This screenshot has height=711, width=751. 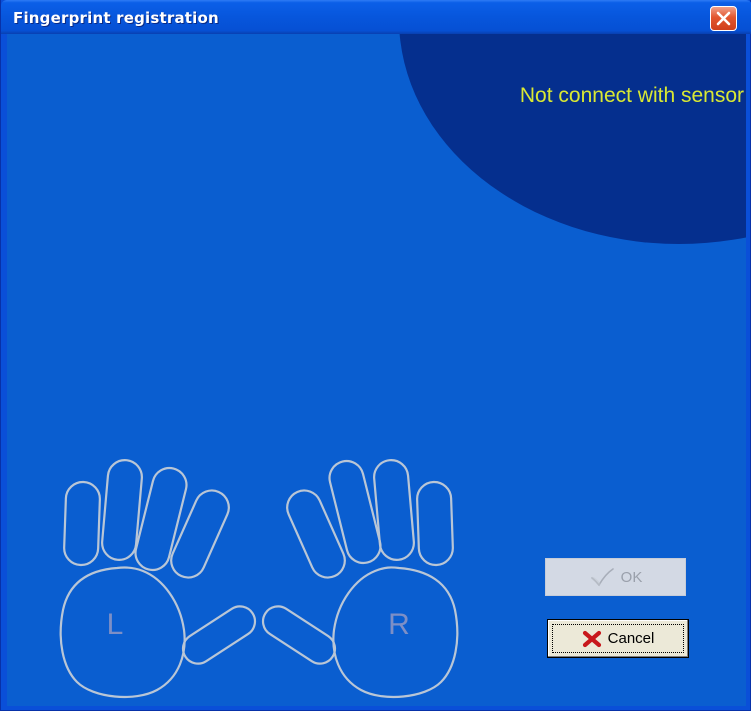 I want to click on left-pinky-finger, so click(x=82, y=523).